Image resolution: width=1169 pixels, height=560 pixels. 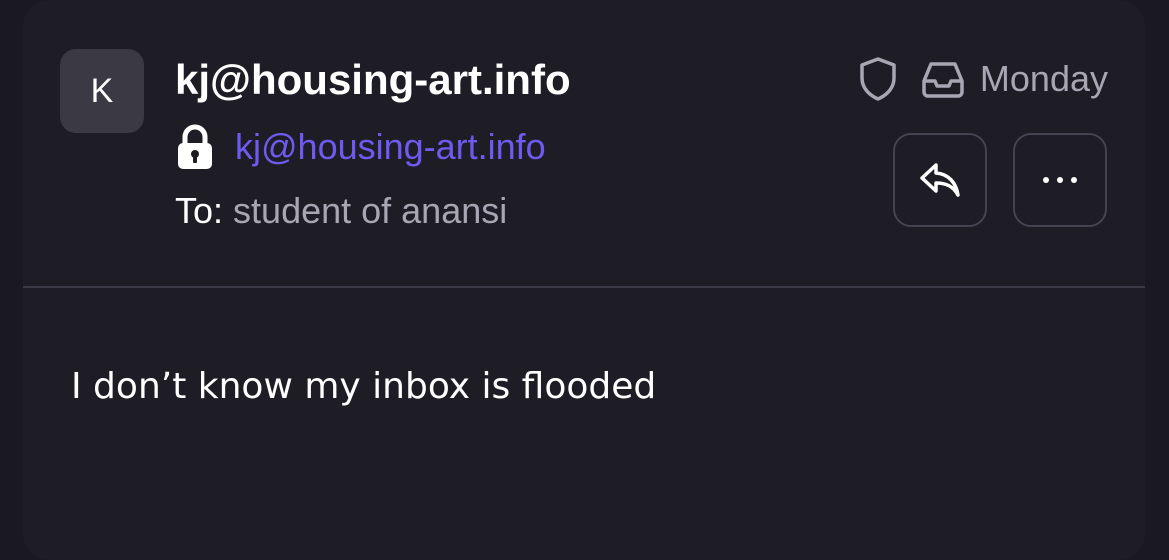 I want to click on message-date: Monday, so click(x=1043, y=78).